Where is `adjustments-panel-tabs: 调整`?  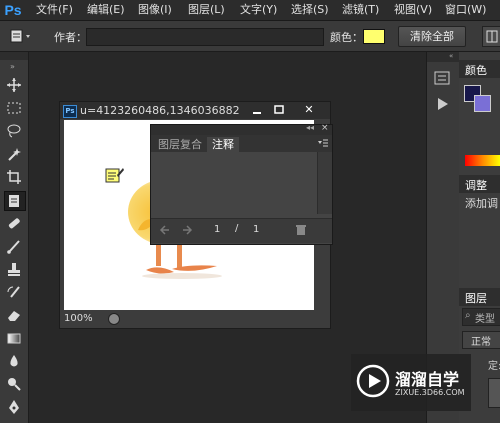
adjustments-panel-tabs: 调整 is located at coordinates (479, 184).